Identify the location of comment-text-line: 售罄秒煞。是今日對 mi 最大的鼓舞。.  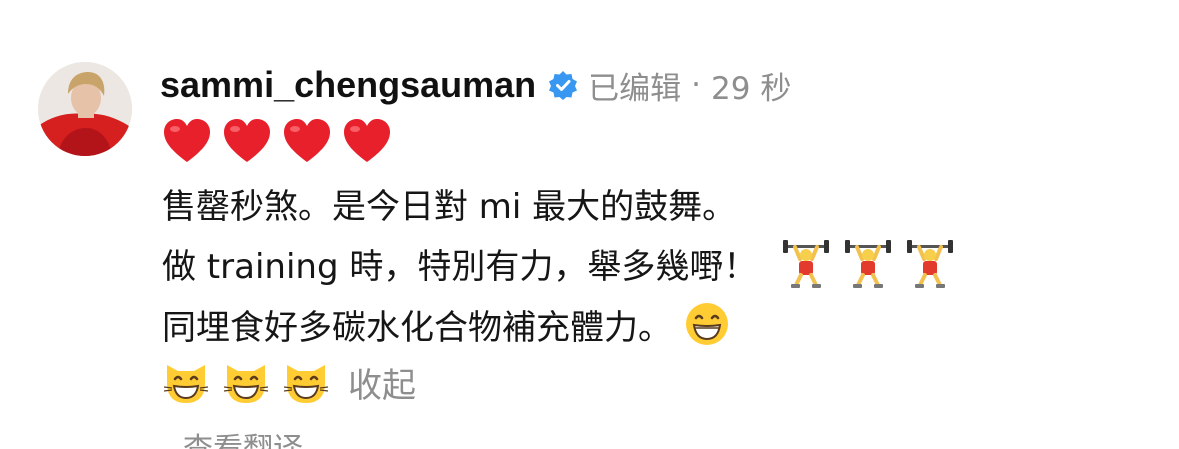
(449, 203).